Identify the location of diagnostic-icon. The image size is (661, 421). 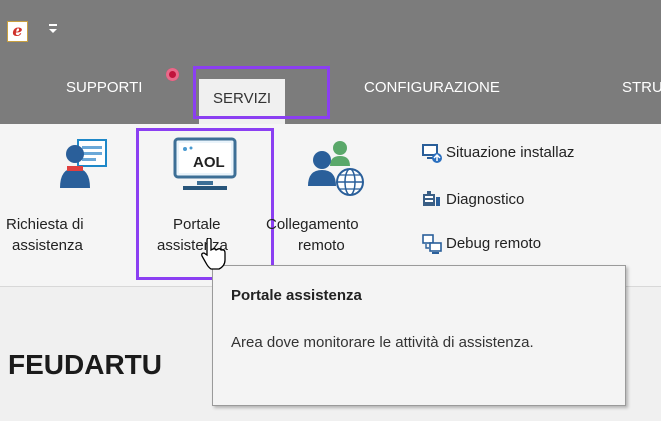
(431, 198).